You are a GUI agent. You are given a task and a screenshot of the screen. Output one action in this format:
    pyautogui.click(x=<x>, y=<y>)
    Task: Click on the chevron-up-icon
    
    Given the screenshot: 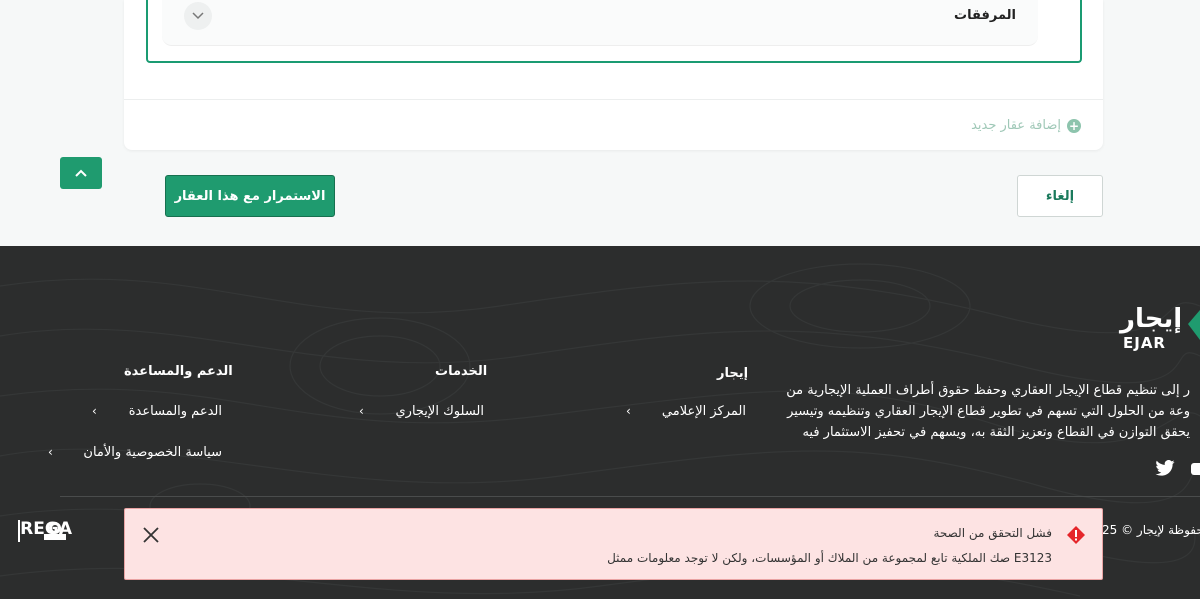 What is the action you would take?
    pyautogui.click(x=81, y=173)
    